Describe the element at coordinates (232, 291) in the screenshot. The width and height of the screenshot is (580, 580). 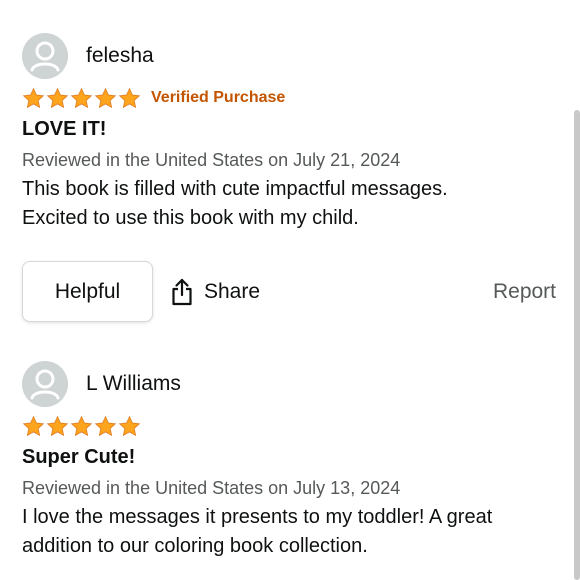
I see `share-label: Share` at that location.